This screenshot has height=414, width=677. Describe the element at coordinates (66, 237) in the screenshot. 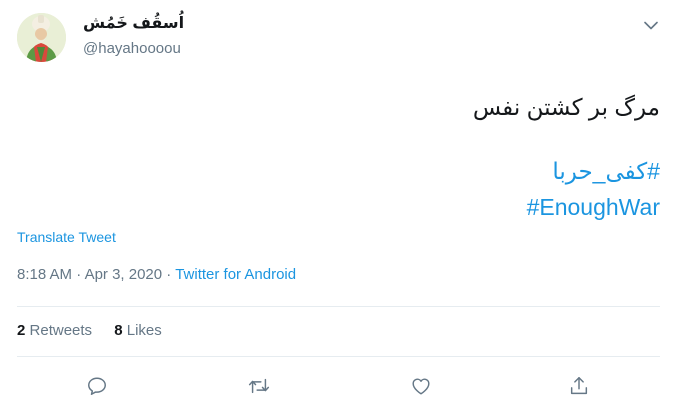

I see `translate-tweet-link: Translate Tweet` at that location.